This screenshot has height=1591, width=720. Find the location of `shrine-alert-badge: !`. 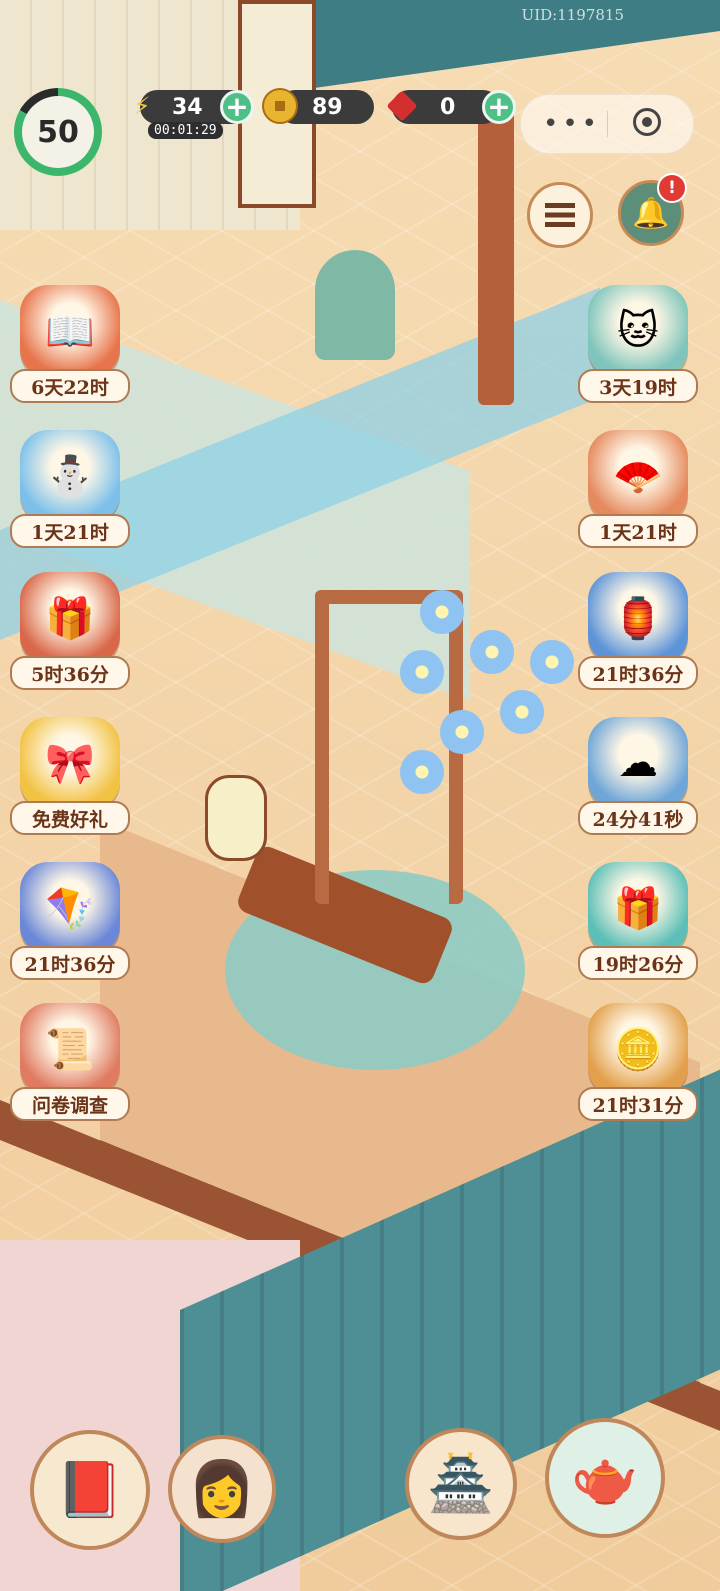

shrine-alert-badge: ! is located at coordinates (672, 188).